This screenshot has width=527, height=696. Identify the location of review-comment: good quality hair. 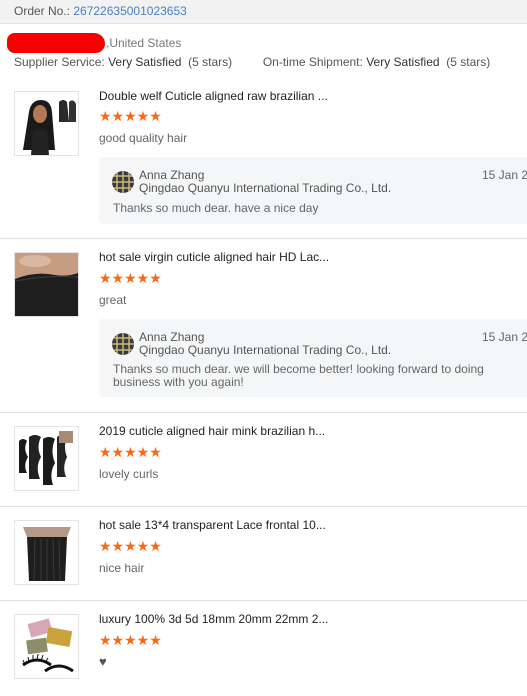
(143, 138).